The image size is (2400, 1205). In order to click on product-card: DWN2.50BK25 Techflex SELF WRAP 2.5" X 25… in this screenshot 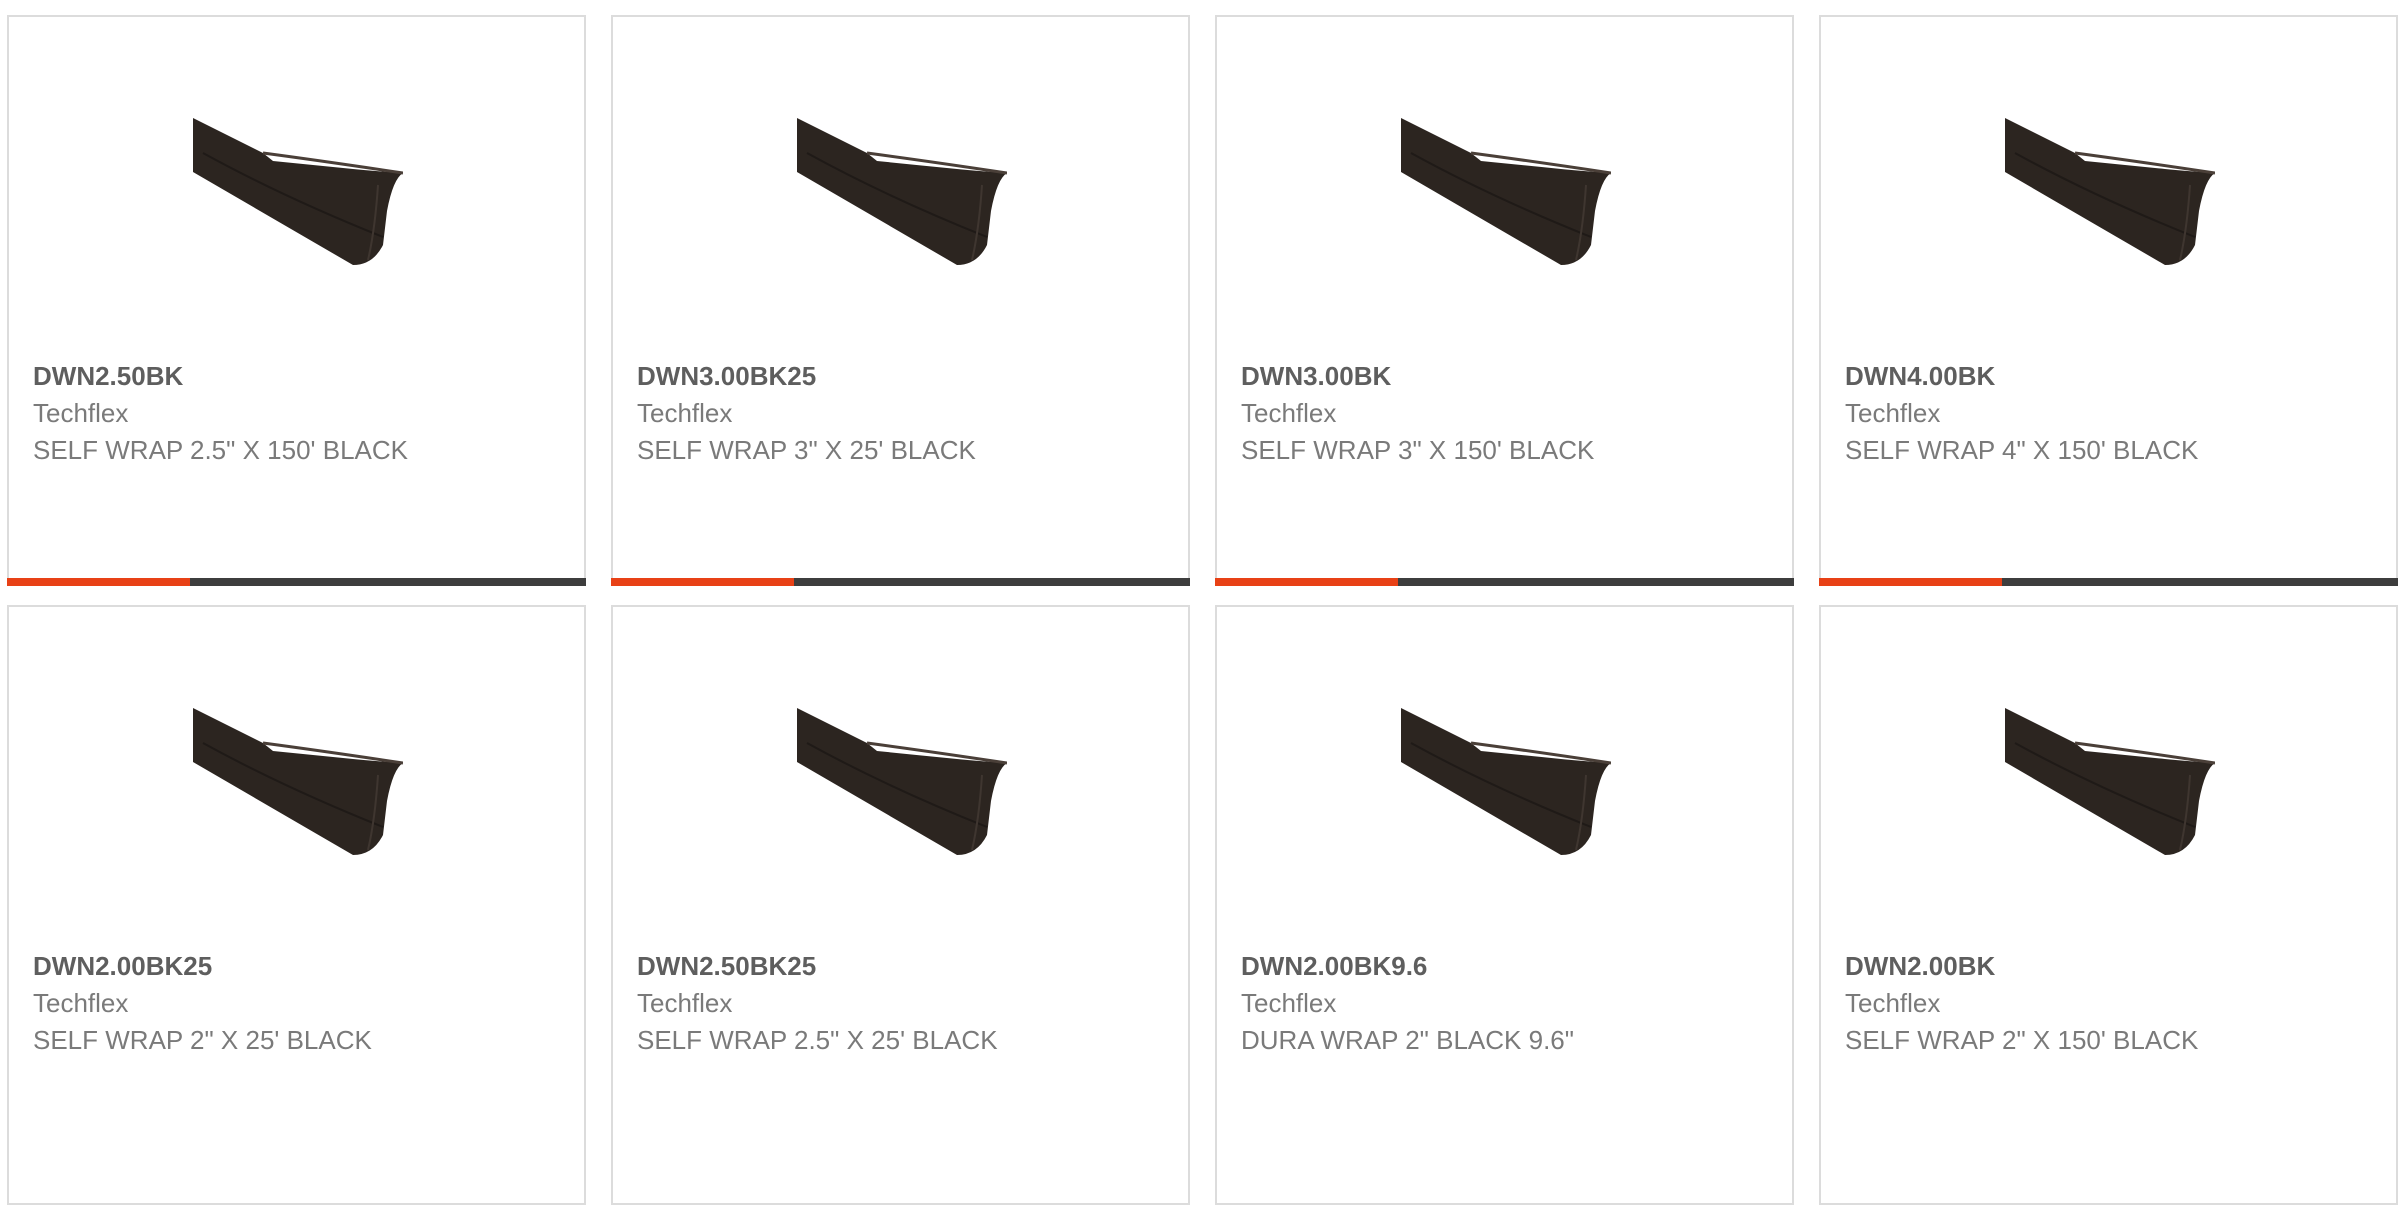, I will do `click(900, 905)`.